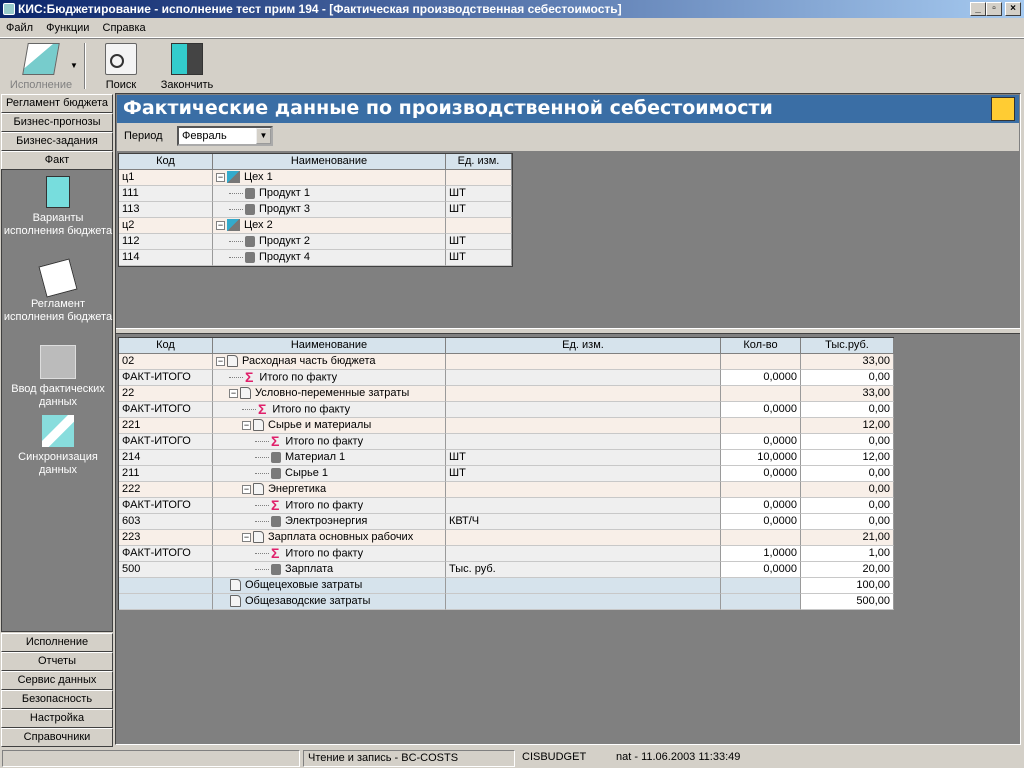  I want to click on sidebar-link-execution-regulation: Регламент исполнения бюджета, so click(58, 291).